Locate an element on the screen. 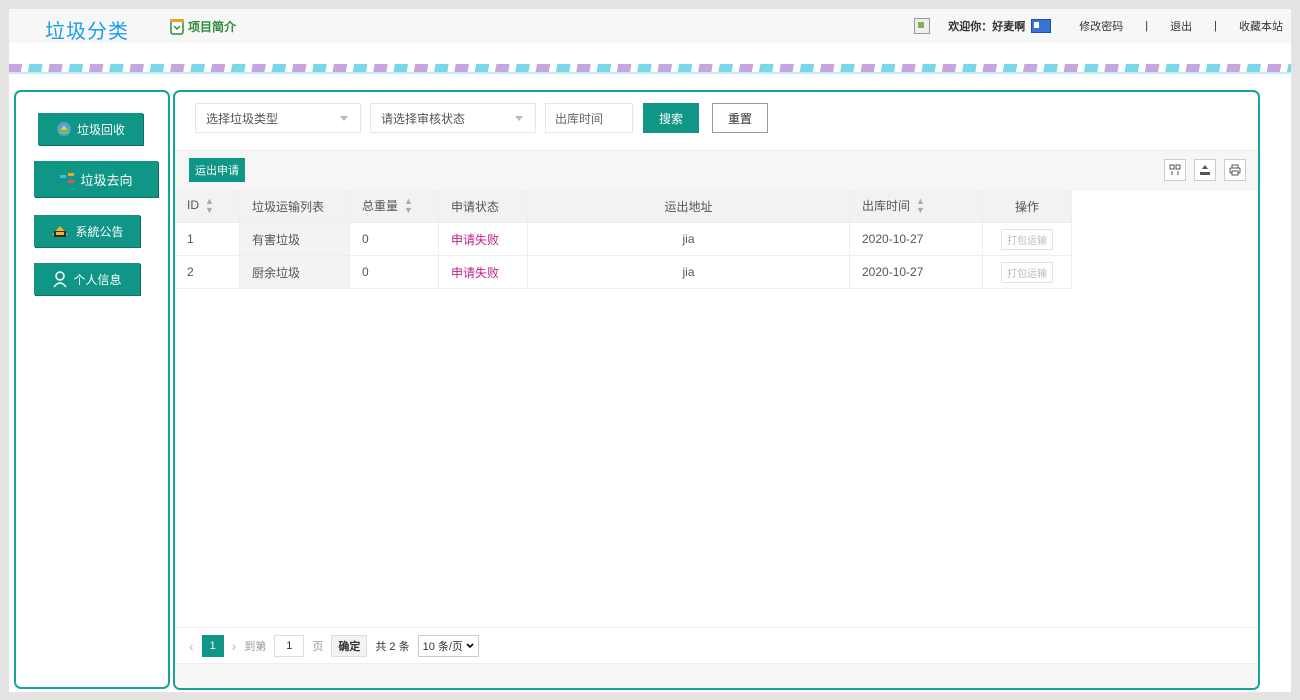  current-page: 1 is located at coordinates (212, 645).